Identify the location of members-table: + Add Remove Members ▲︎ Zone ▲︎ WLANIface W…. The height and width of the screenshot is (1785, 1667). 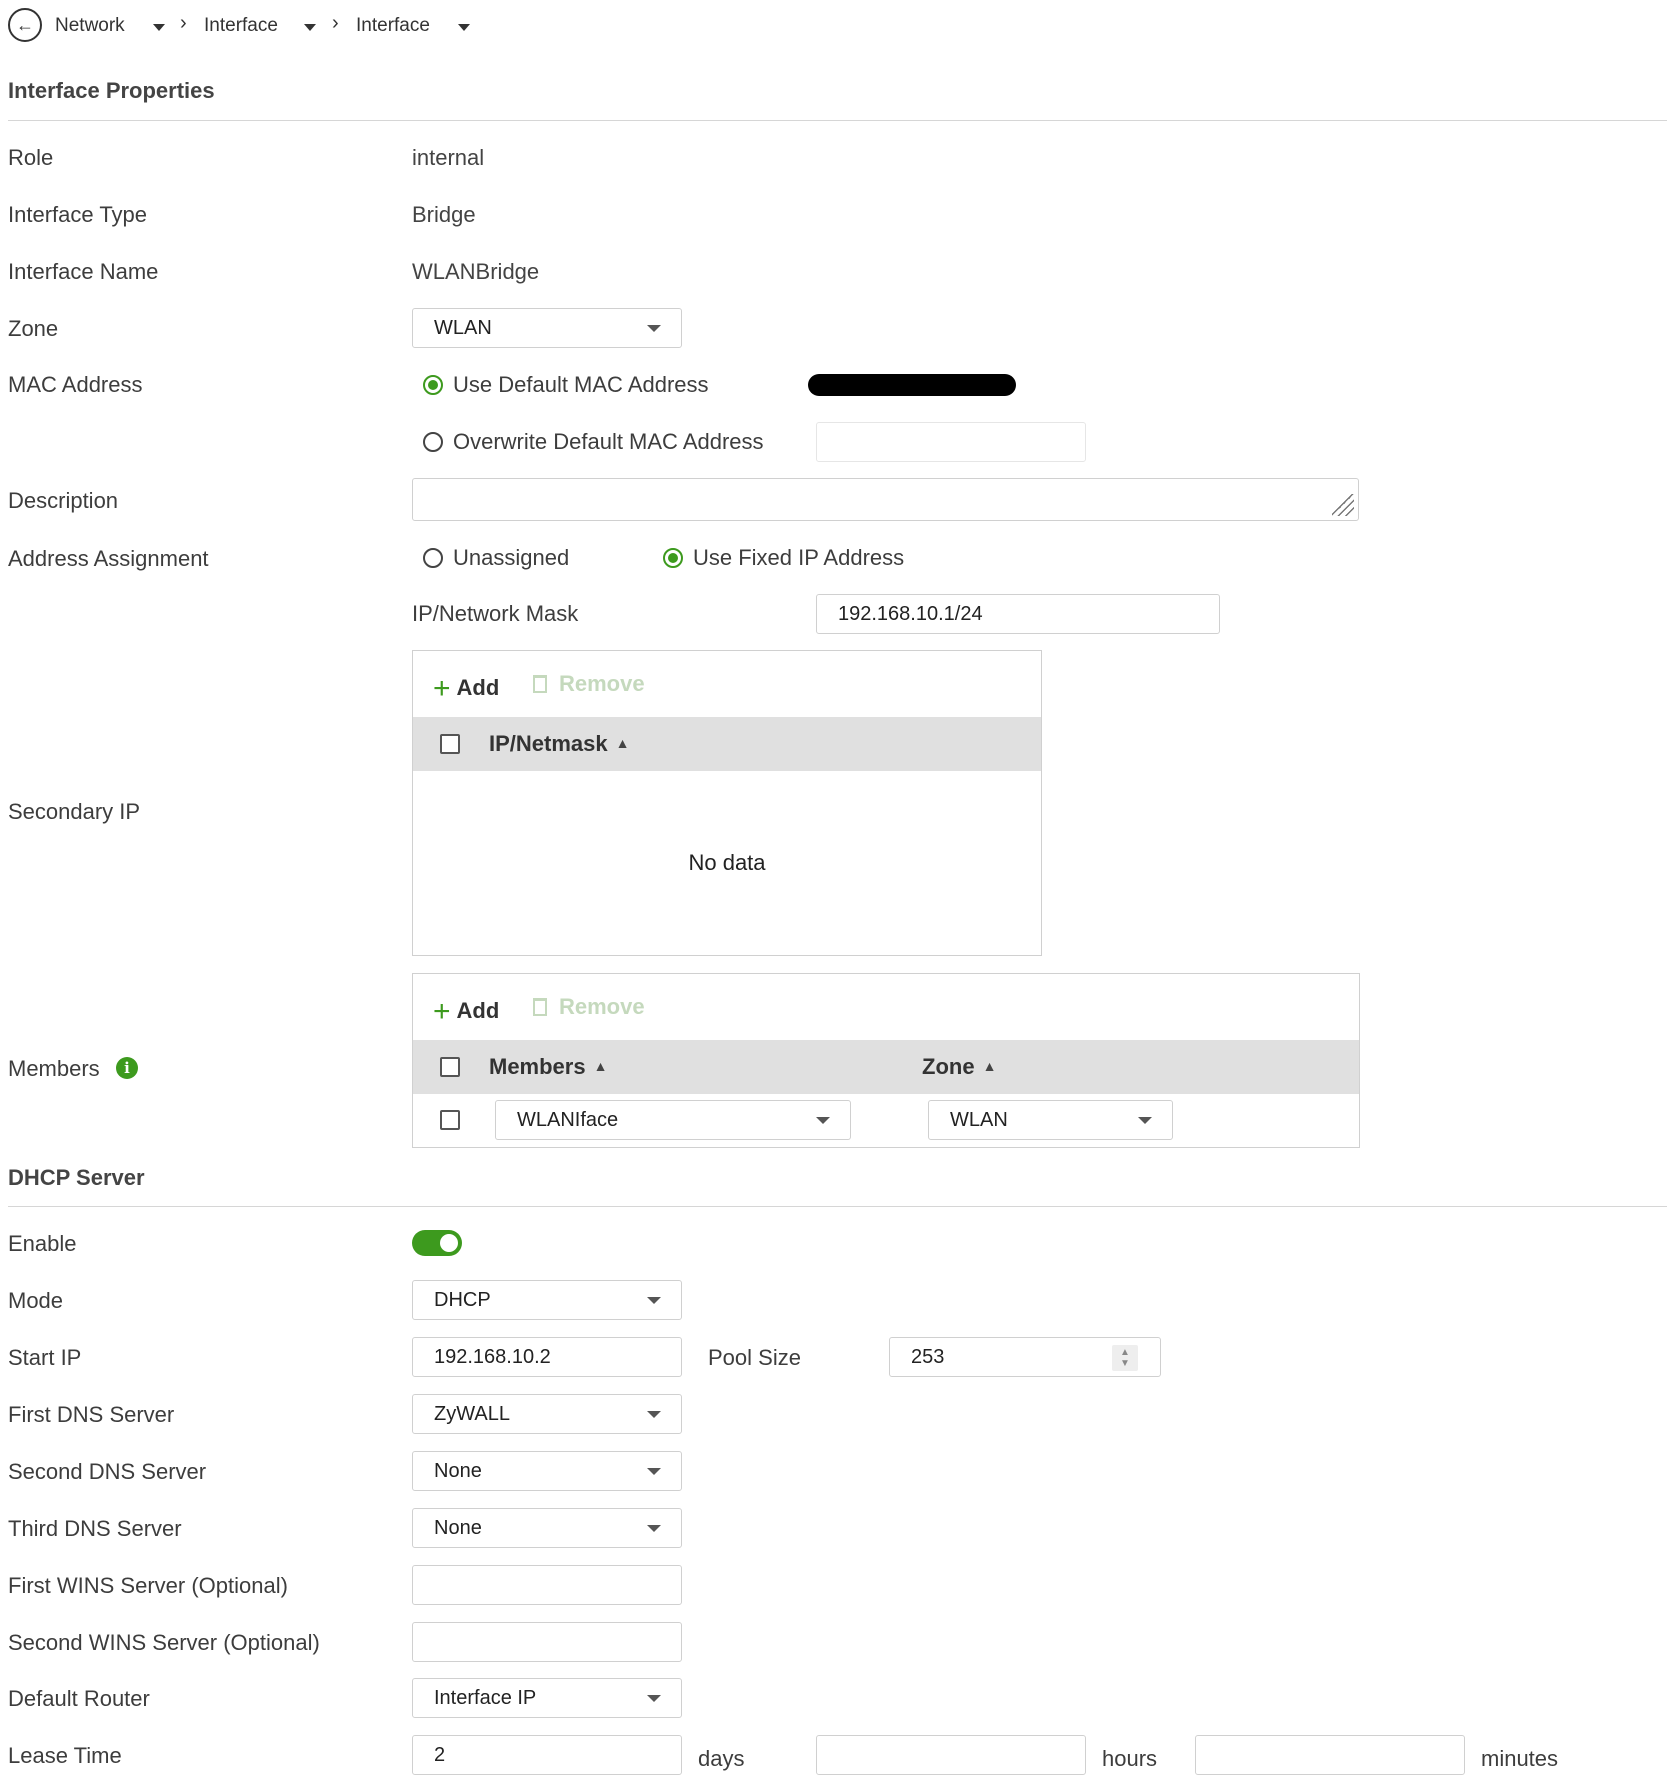
(886, 1060).